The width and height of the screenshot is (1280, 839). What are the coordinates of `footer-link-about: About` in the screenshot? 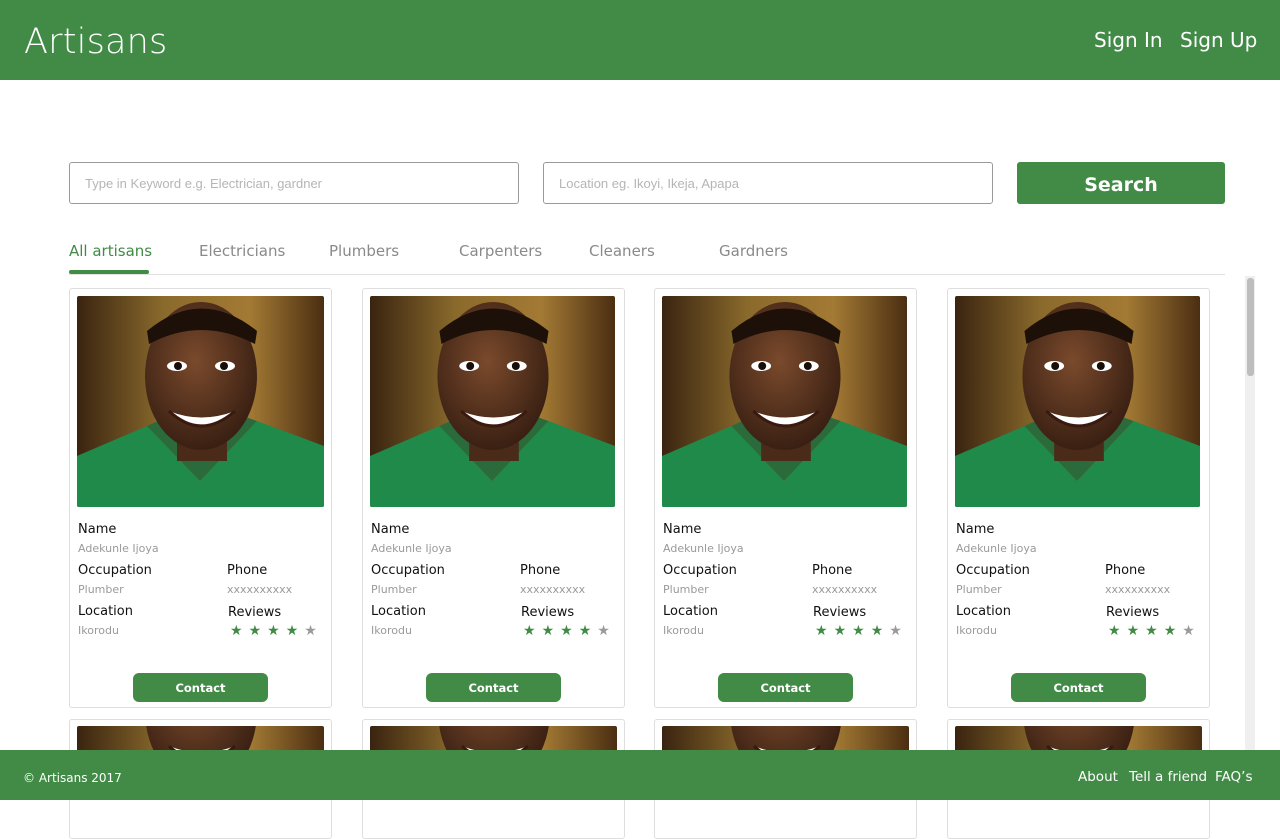 It's located at (1098, 777).